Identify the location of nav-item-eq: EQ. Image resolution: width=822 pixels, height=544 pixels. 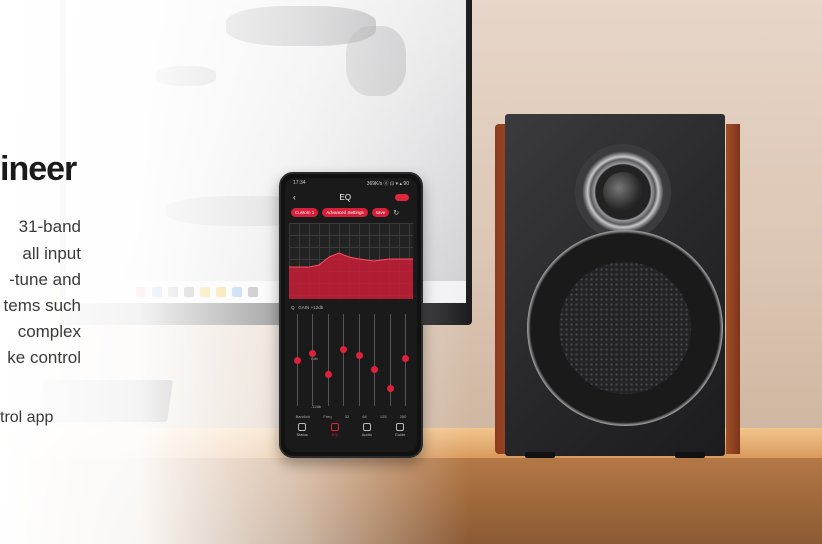
(334, 430).